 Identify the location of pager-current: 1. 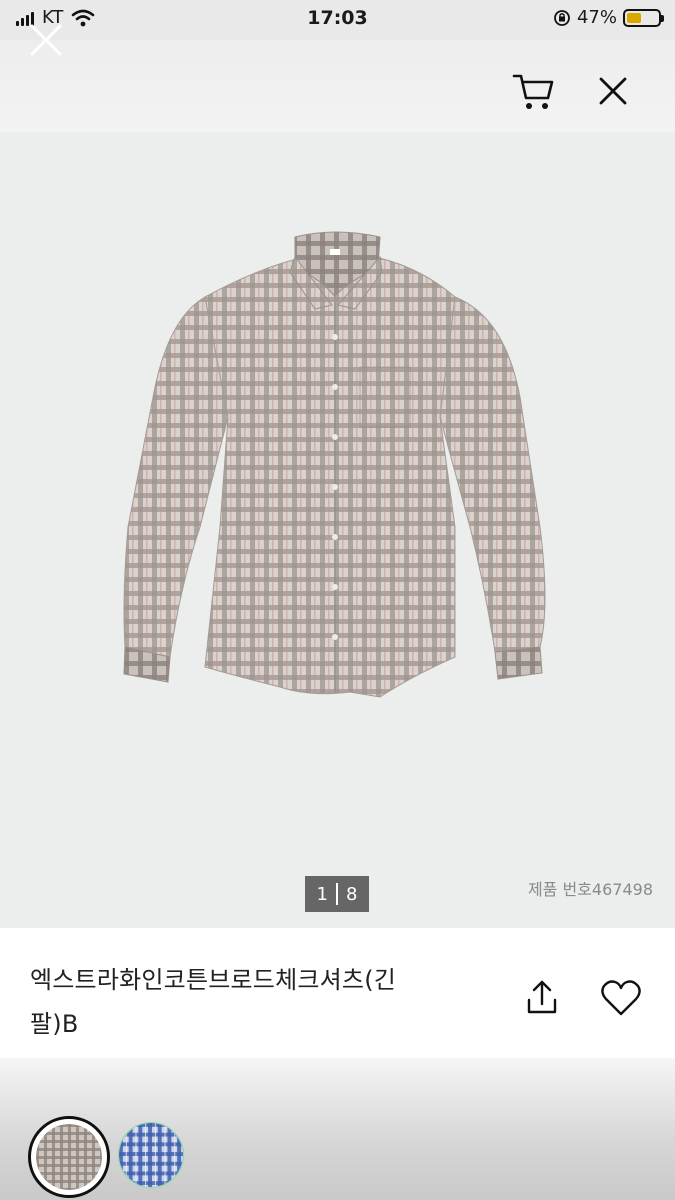
(322, 894).